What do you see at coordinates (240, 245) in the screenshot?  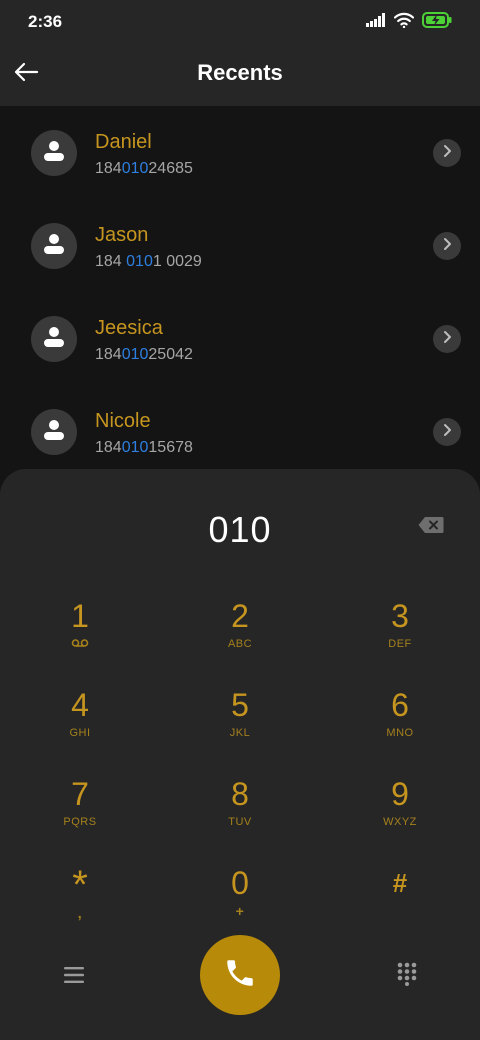 I see `recent-item-jason: Jason 184 0101 0029` at bounding box center [240, 245].